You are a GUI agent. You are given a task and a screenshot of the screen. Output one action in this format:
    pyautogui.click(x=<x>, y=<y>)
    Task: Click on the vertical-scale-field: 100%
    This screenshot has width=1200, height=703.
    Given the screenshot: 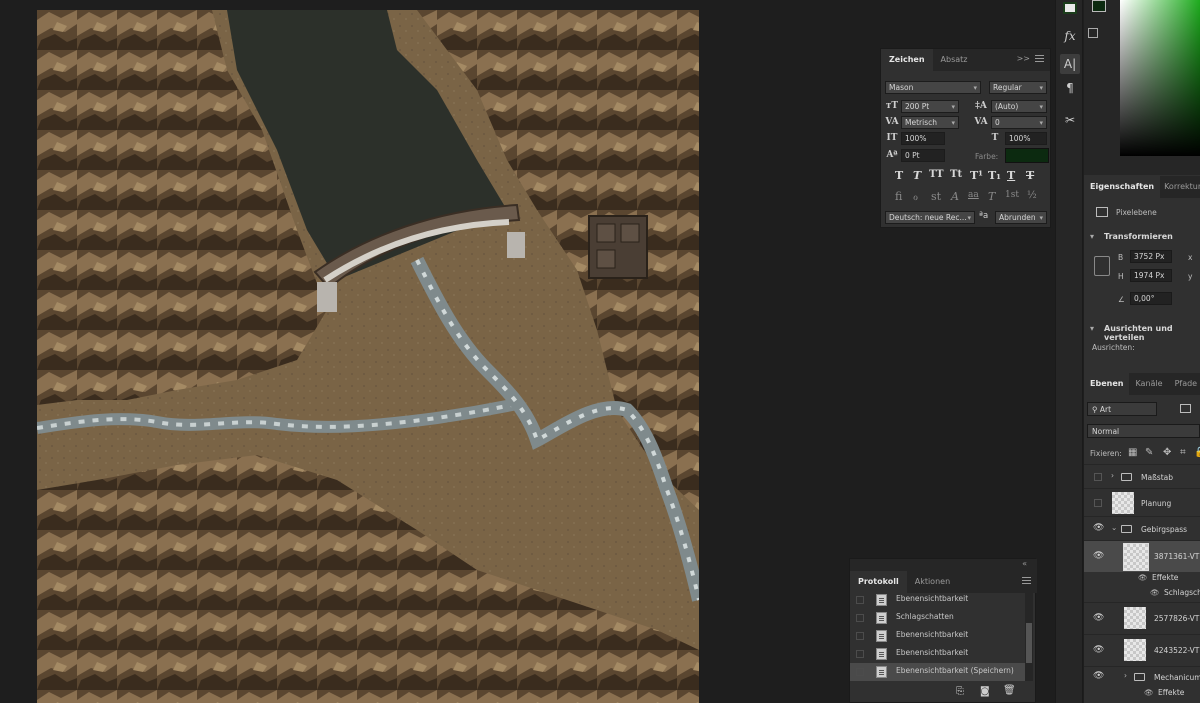 What is the action you would take?
    pyautogui.click(x=923, y=138)
    